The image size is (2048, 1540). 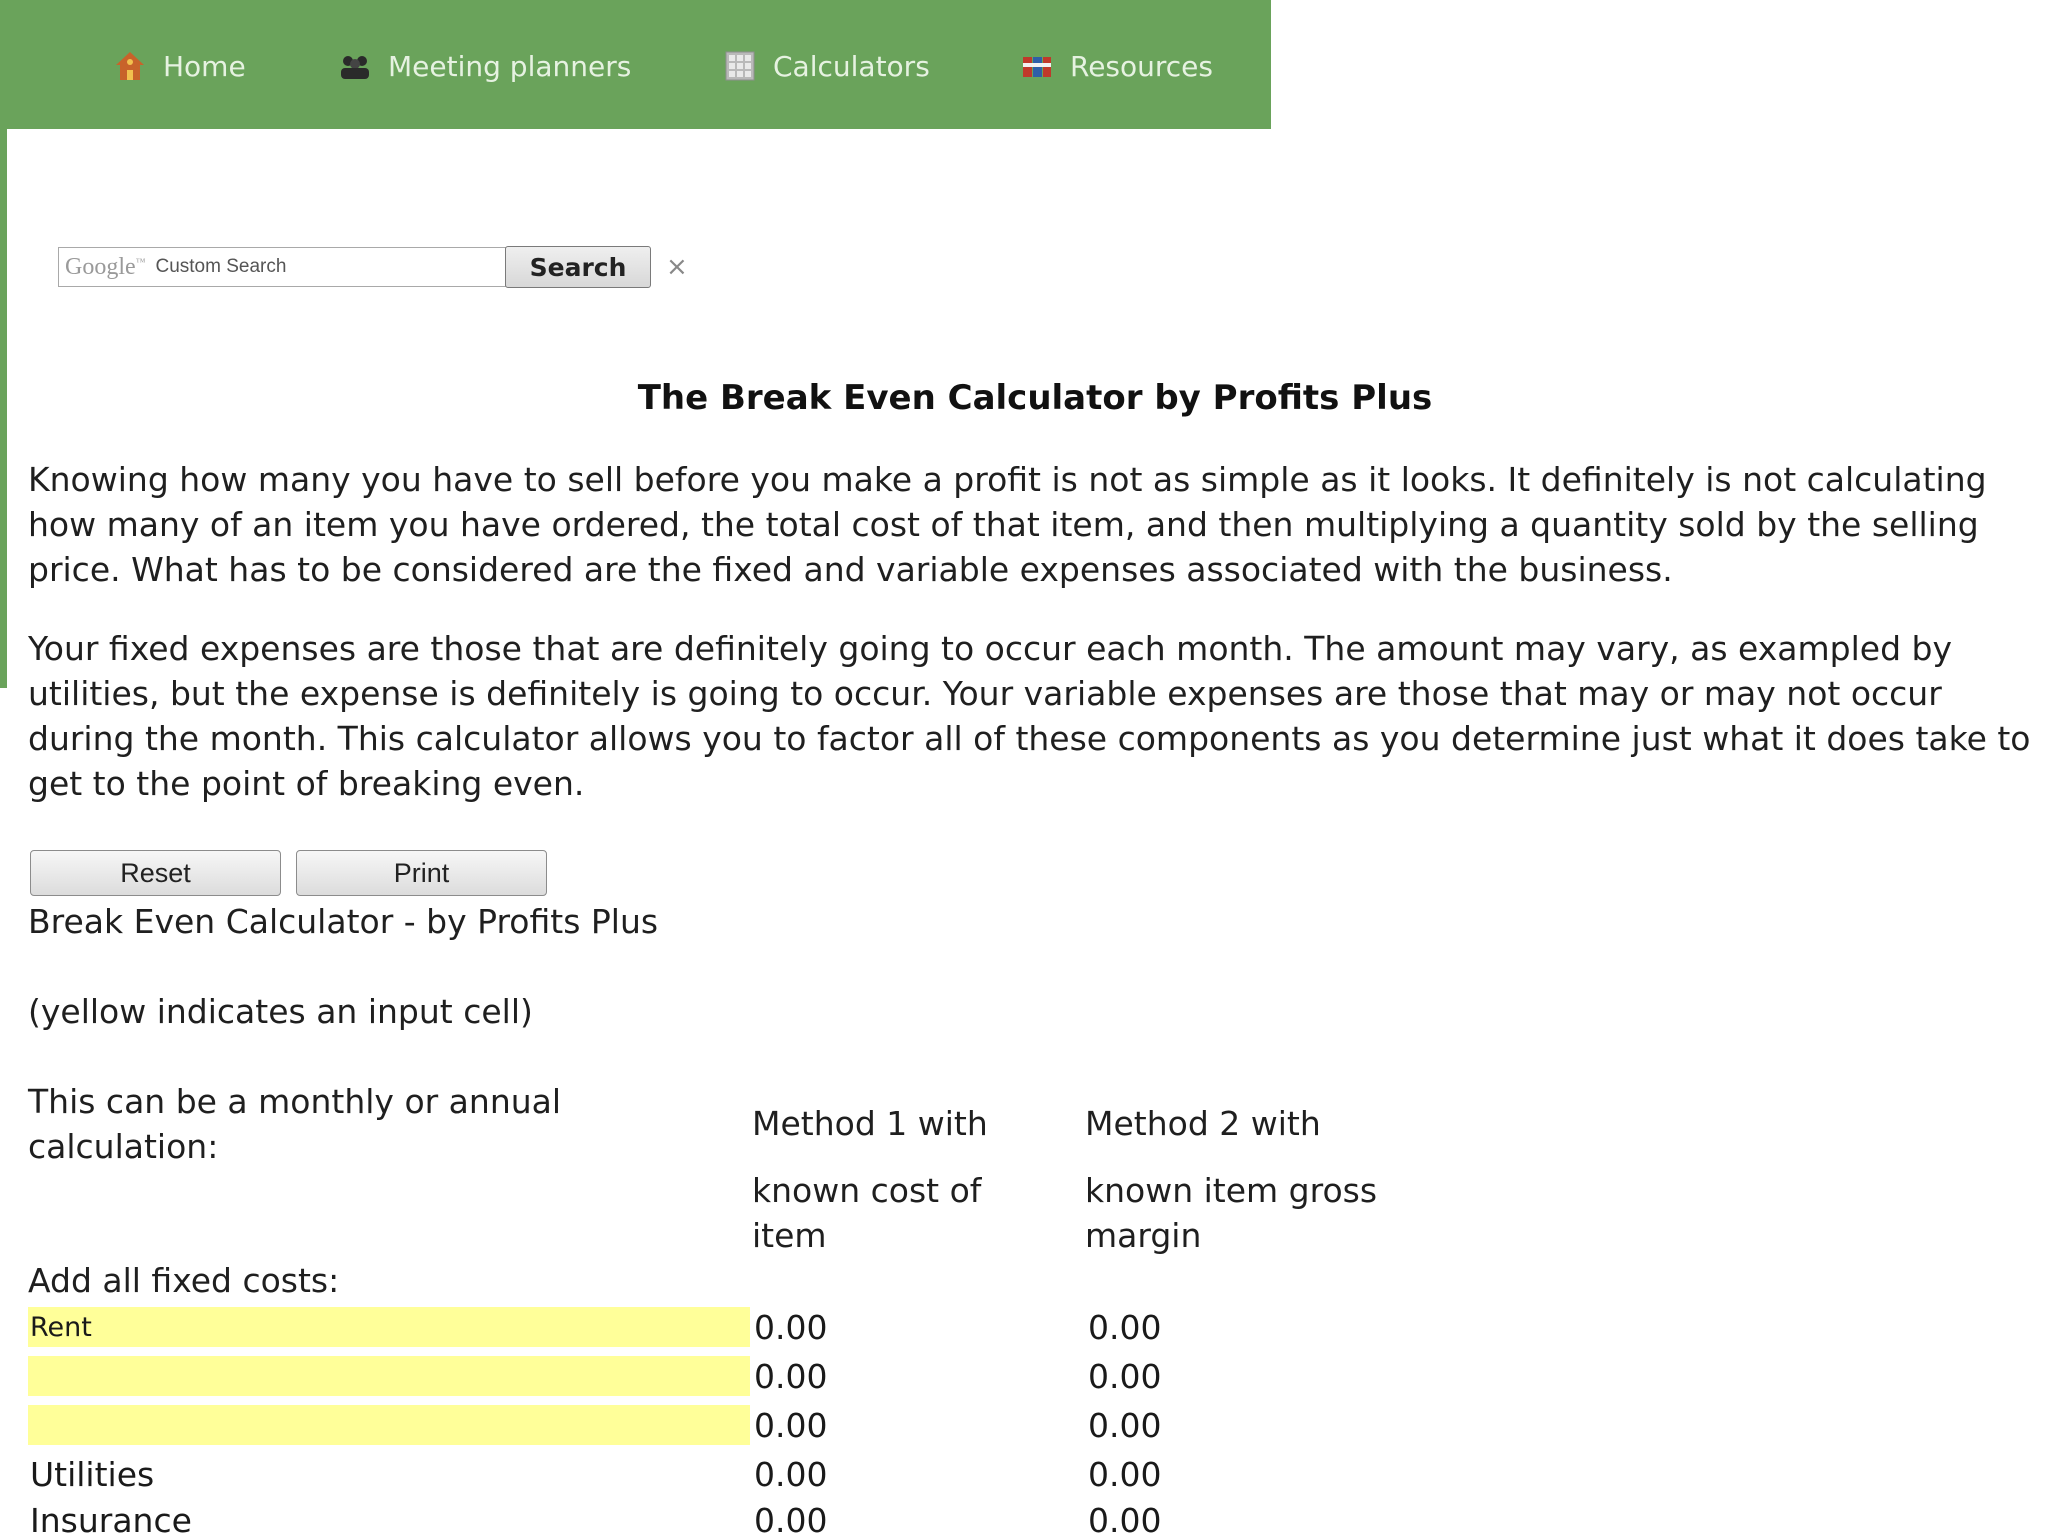 I want to click on reset-button: Reset, so click(x=155, y=873).